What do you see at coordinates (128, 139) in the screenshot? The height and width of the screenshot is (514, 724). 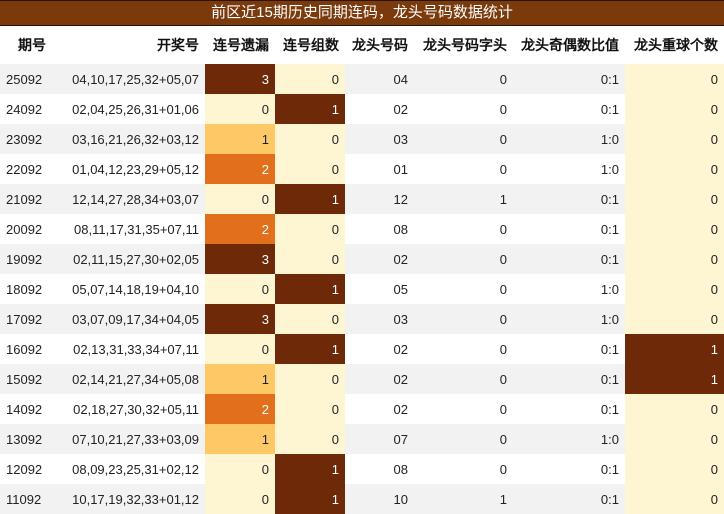 I see `draw-numbers-cell: 03,16,21,26,32+03,12` at bounding box center [128, 139].